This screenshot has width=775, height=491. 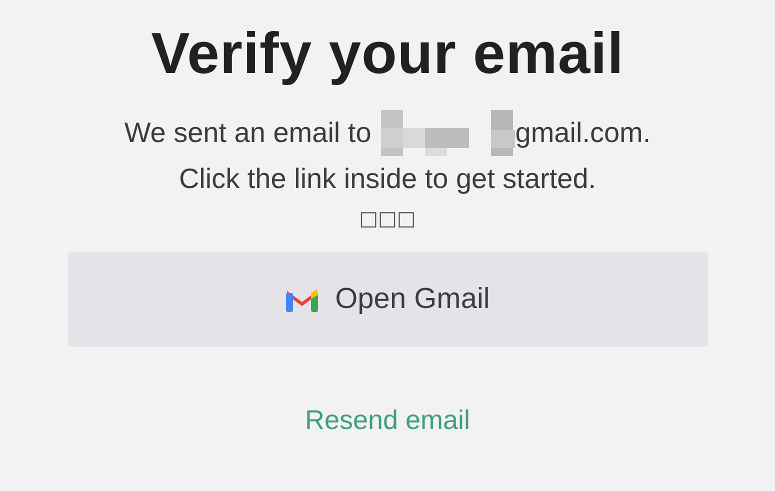 What do you see at coordinates (387, 218) in the screenshot?
I see `missing-glyphs: □□□` at bounding box center [387, 218].